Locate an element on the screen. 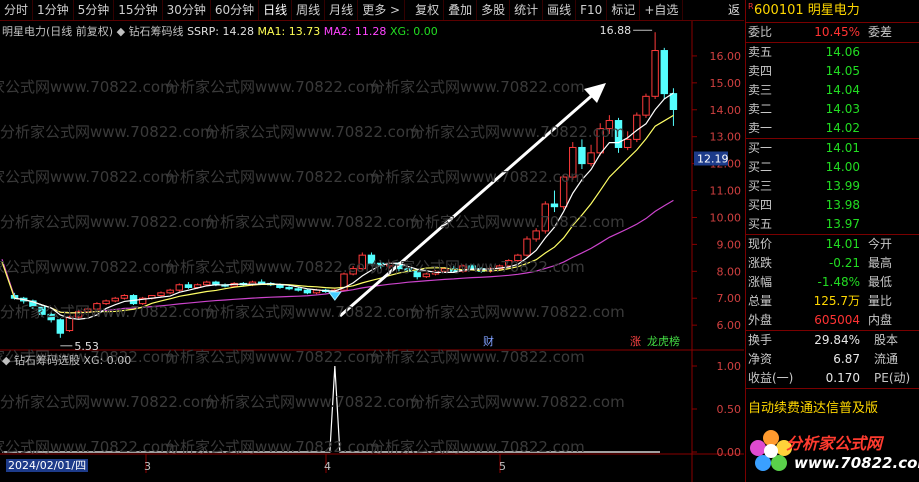 This screenshot has width=919, height=482. dragon-tiger-badge: 龙虎榜 is located at coordinates (663, 341).